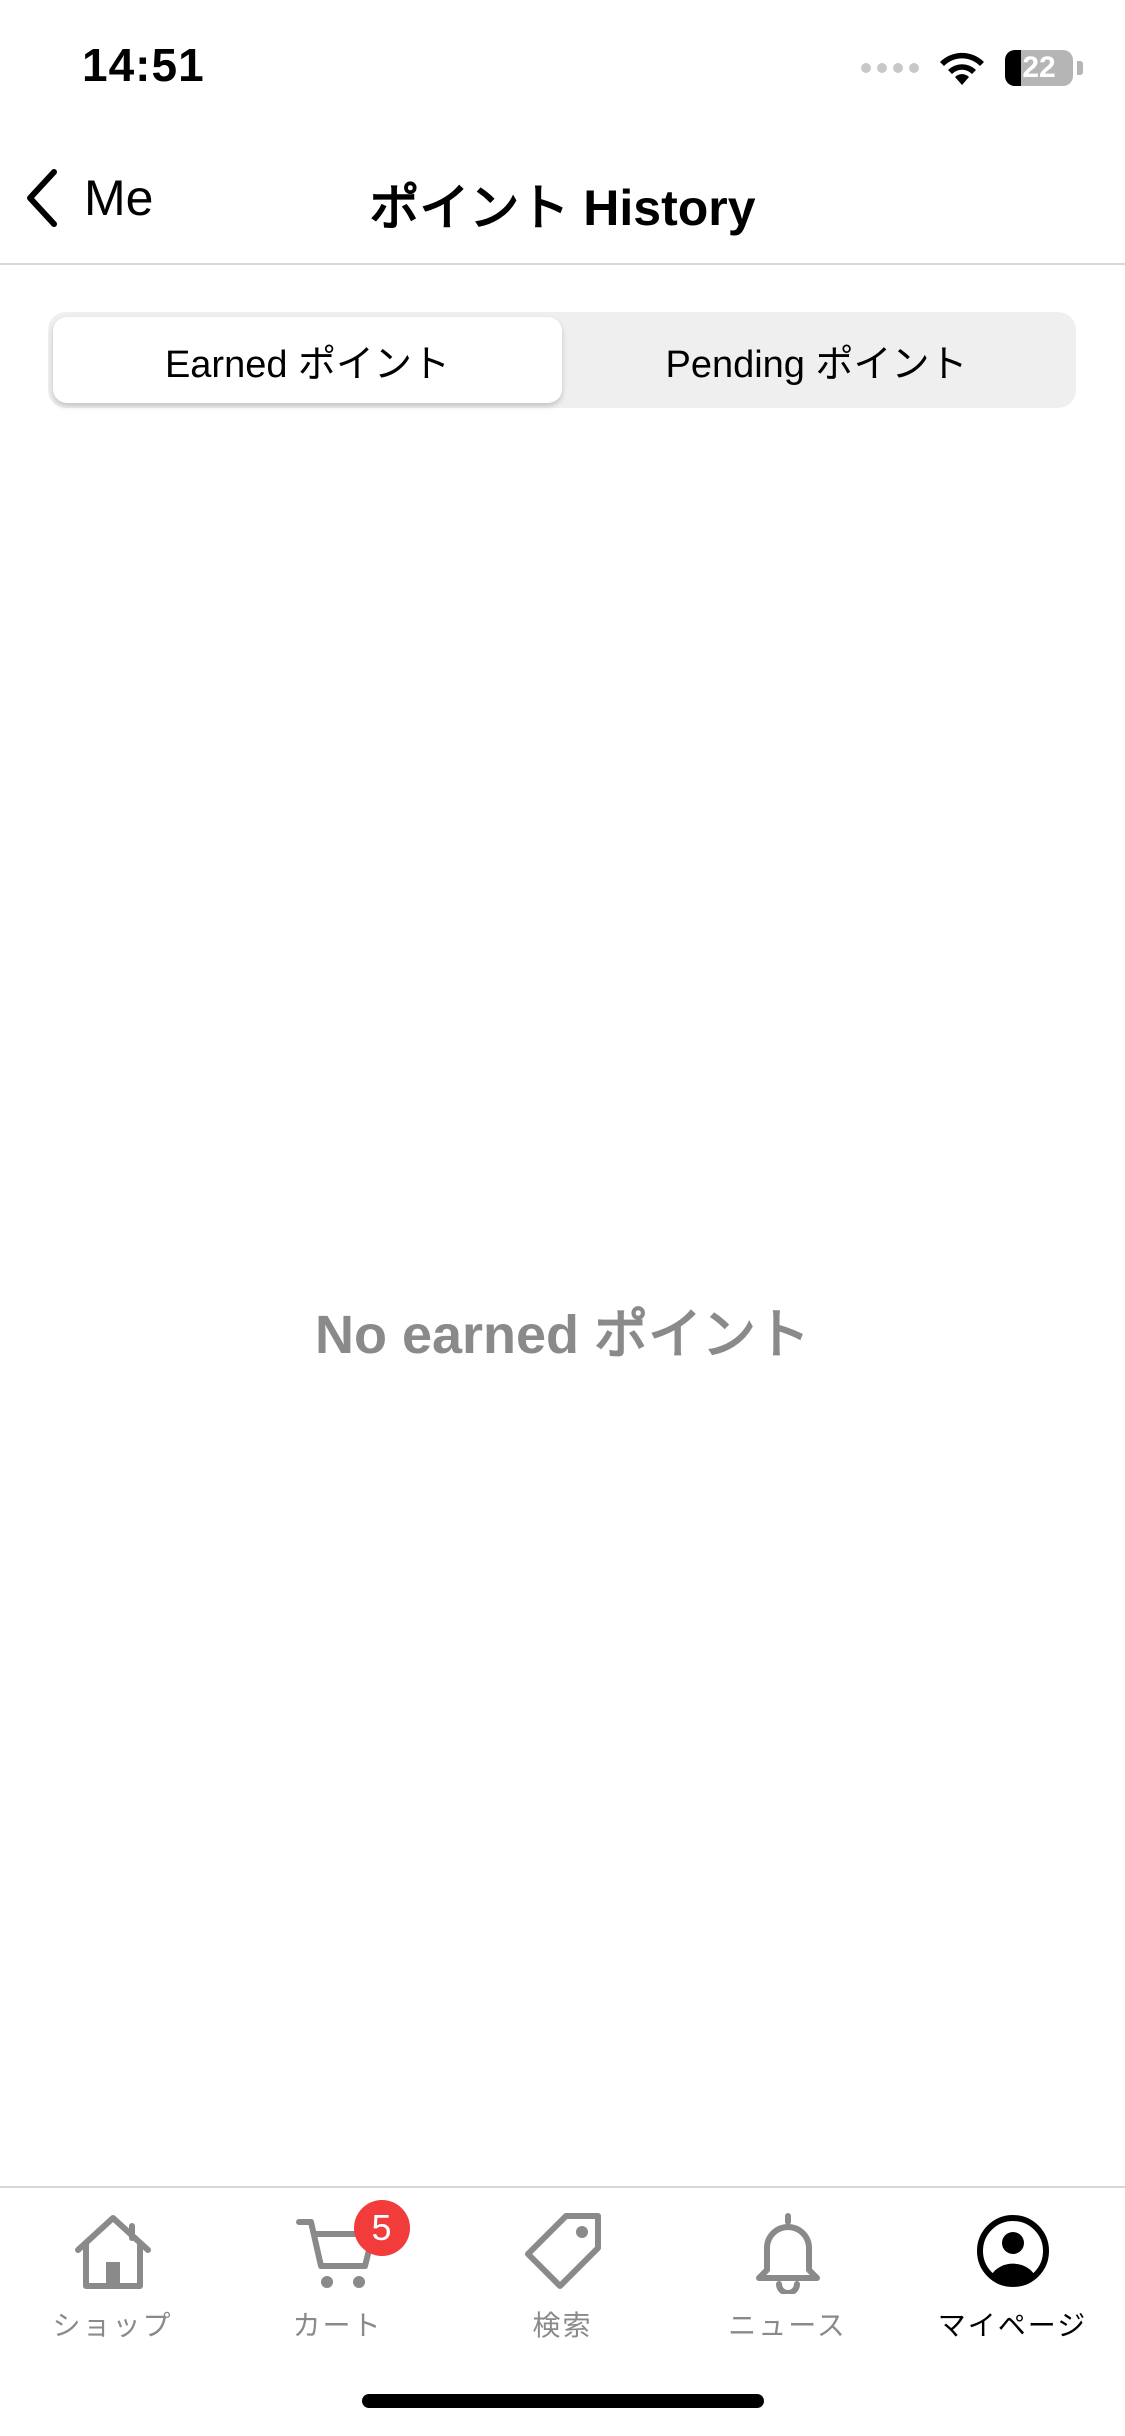  I want to click on battery-icon: 22, so click(1039, 68).